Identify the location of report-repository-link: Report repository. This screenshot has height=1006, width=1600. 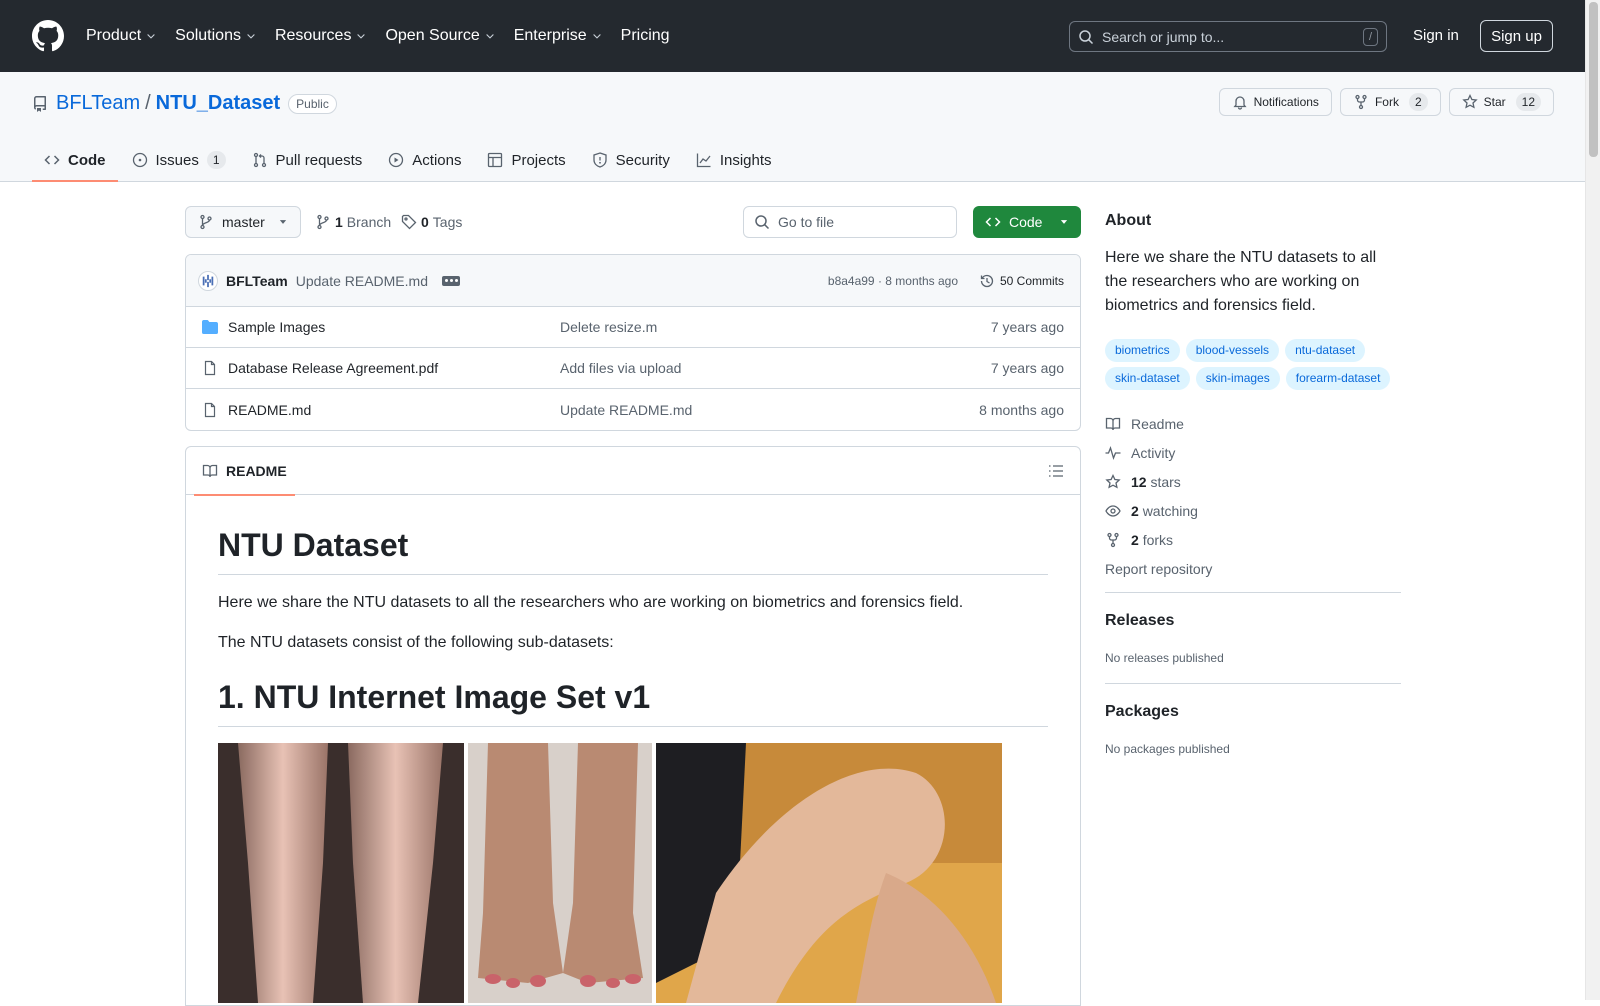
(1253, 568).